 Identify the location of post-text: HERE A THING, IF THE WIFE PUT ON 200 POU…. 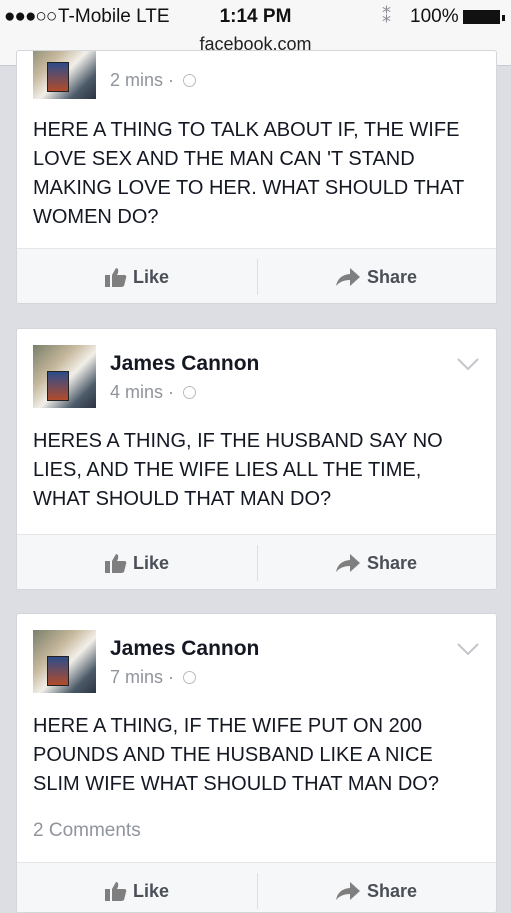
(236, 755).